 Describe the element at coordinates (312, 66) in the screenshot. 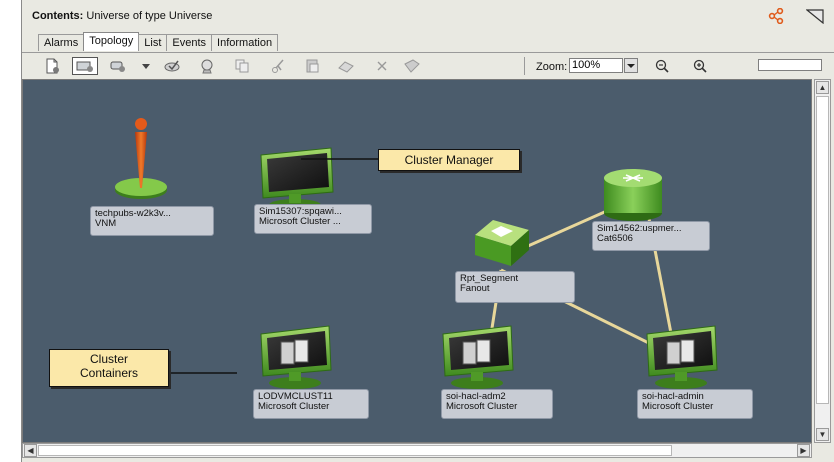

I see `paste-icon` at that location.